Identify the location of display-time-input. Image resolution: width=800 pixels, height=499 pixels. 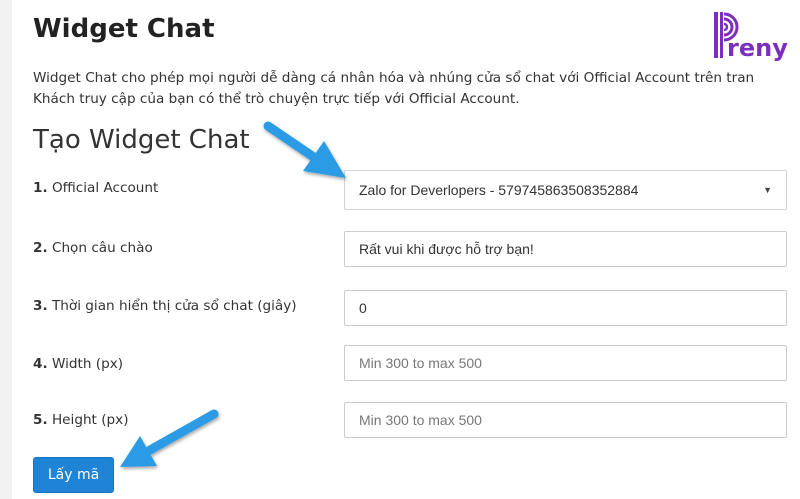
(565, 308).